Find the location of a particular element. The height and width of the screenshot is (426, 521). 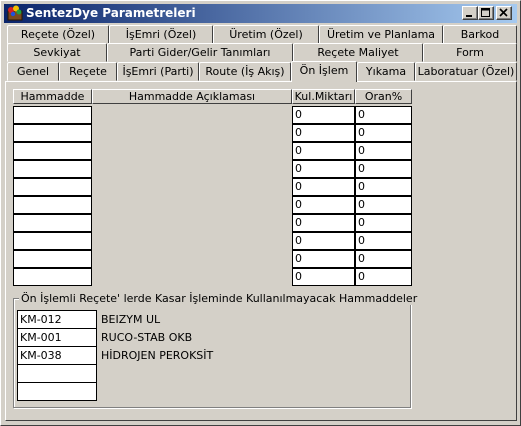

tab-genel: Genel is located at coordinates (33, 71).